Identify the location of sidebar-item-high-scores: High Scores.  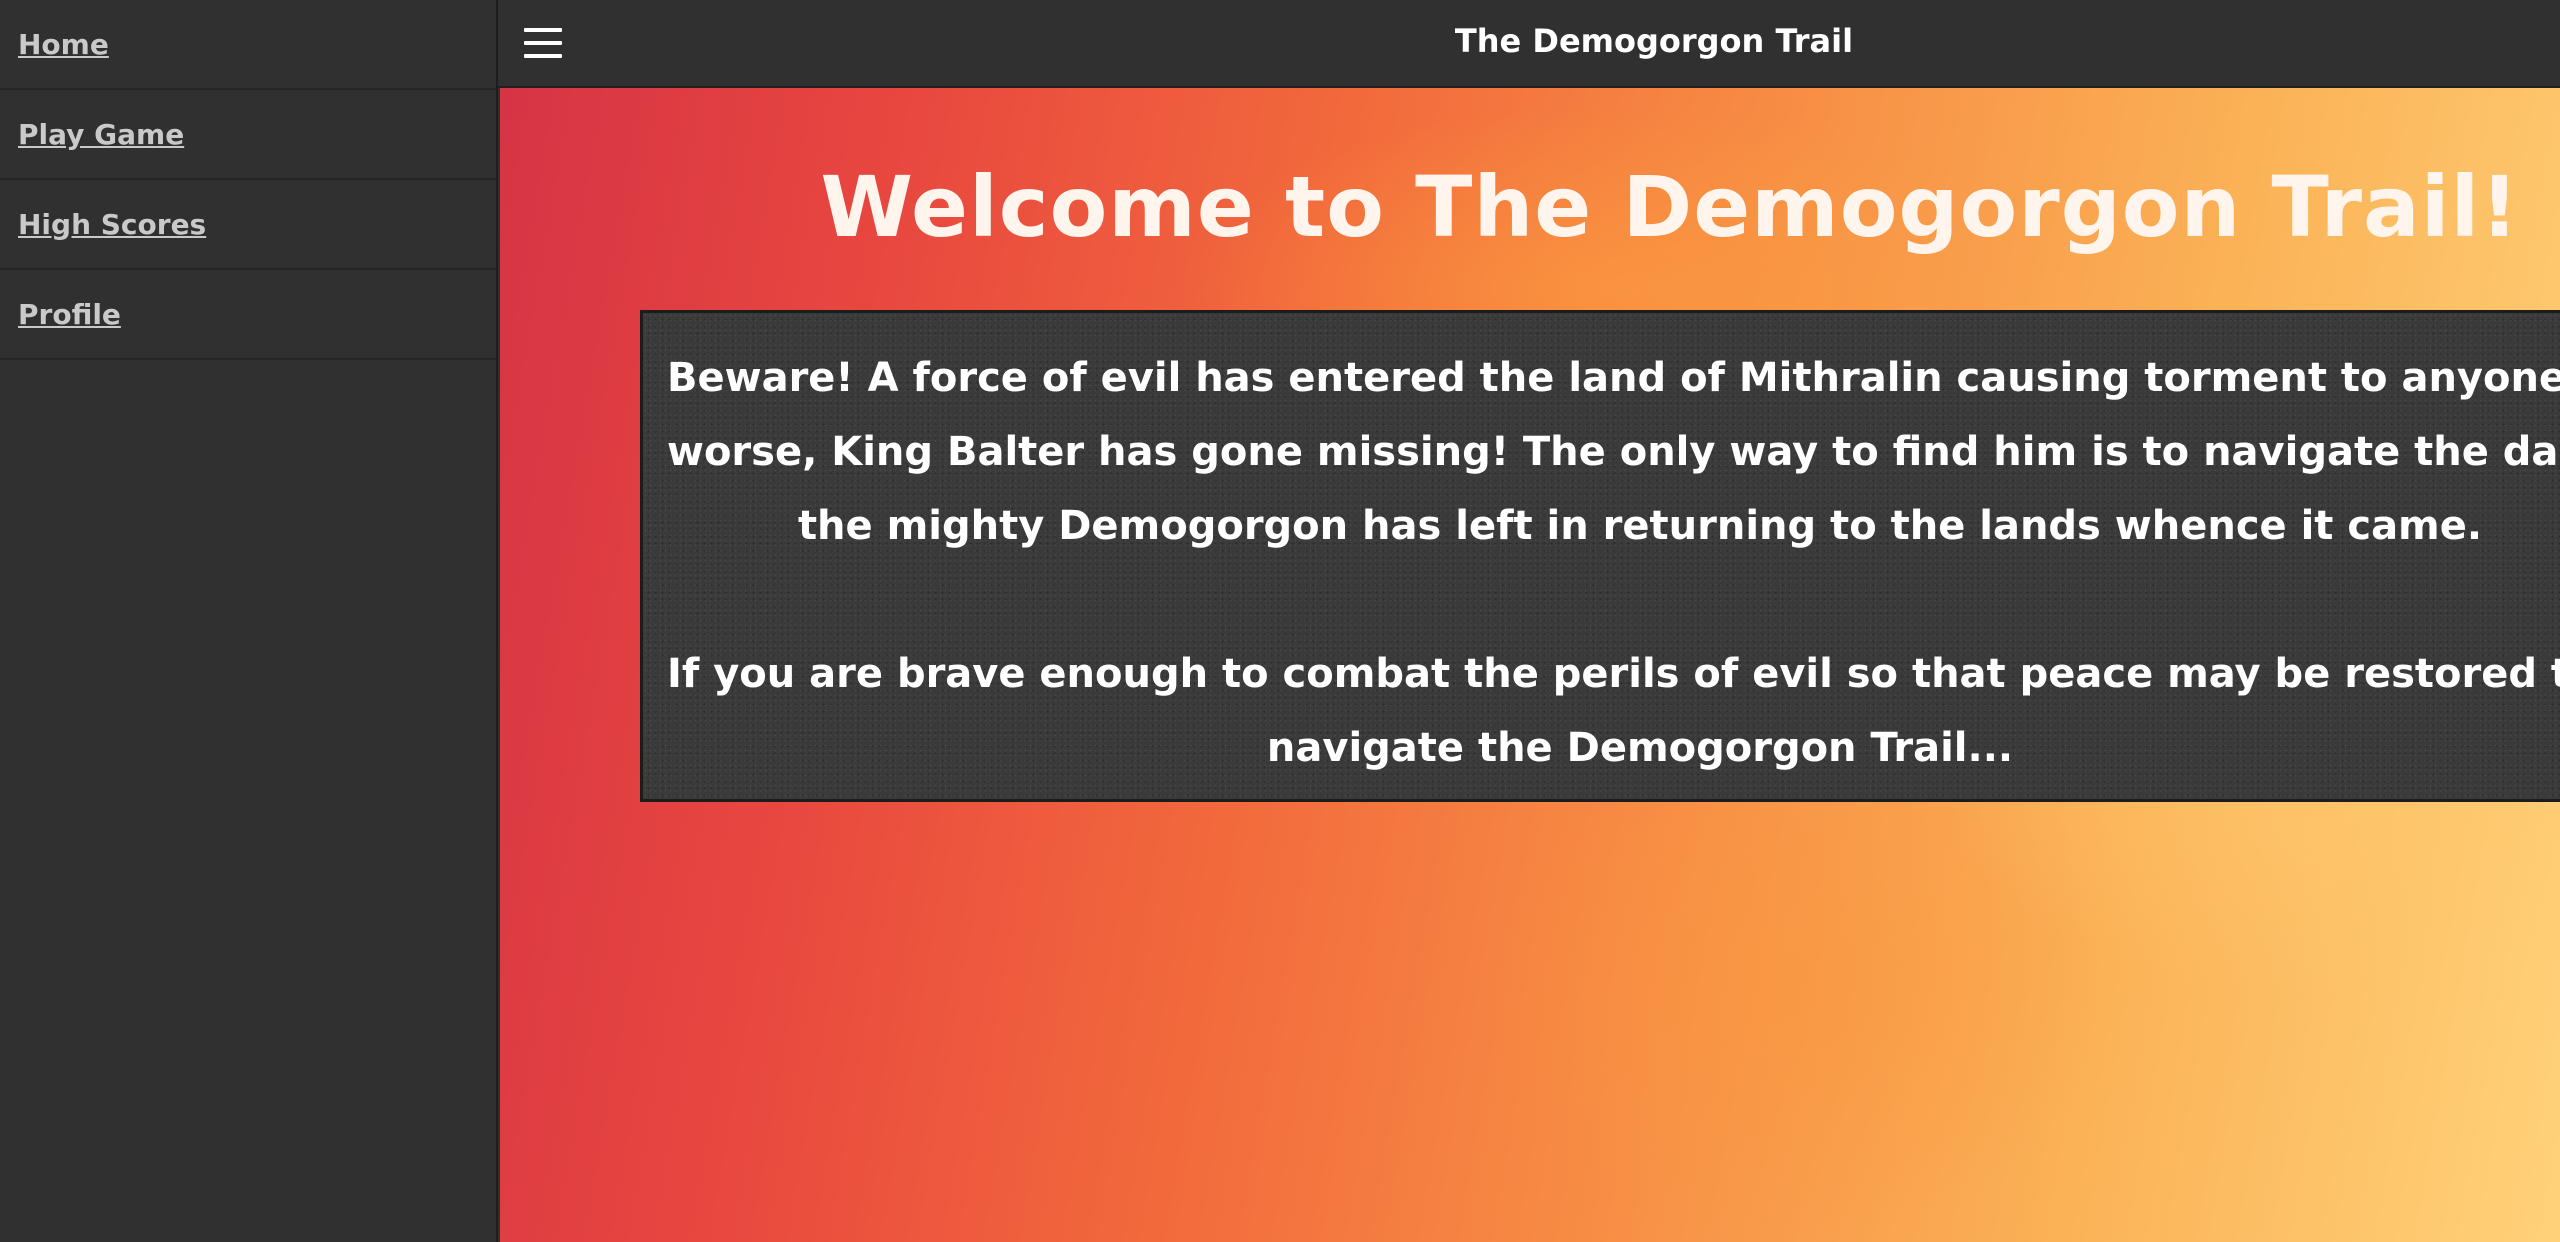
(248, 225).